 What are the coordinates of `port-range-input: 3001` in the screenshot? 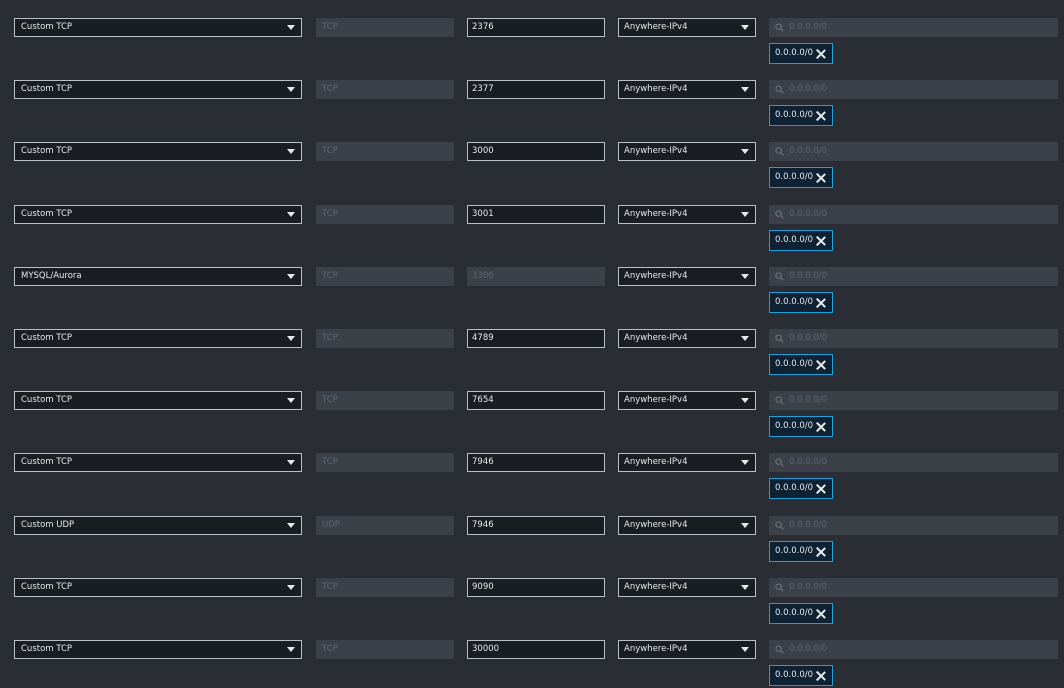 It's located at (536, 214).